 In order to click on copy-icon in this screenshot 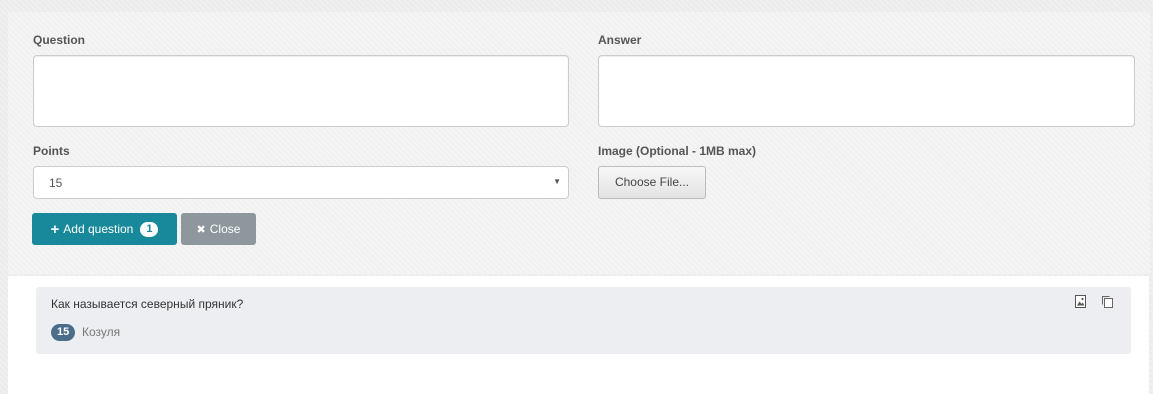, I will do `click(1108, 302)`.